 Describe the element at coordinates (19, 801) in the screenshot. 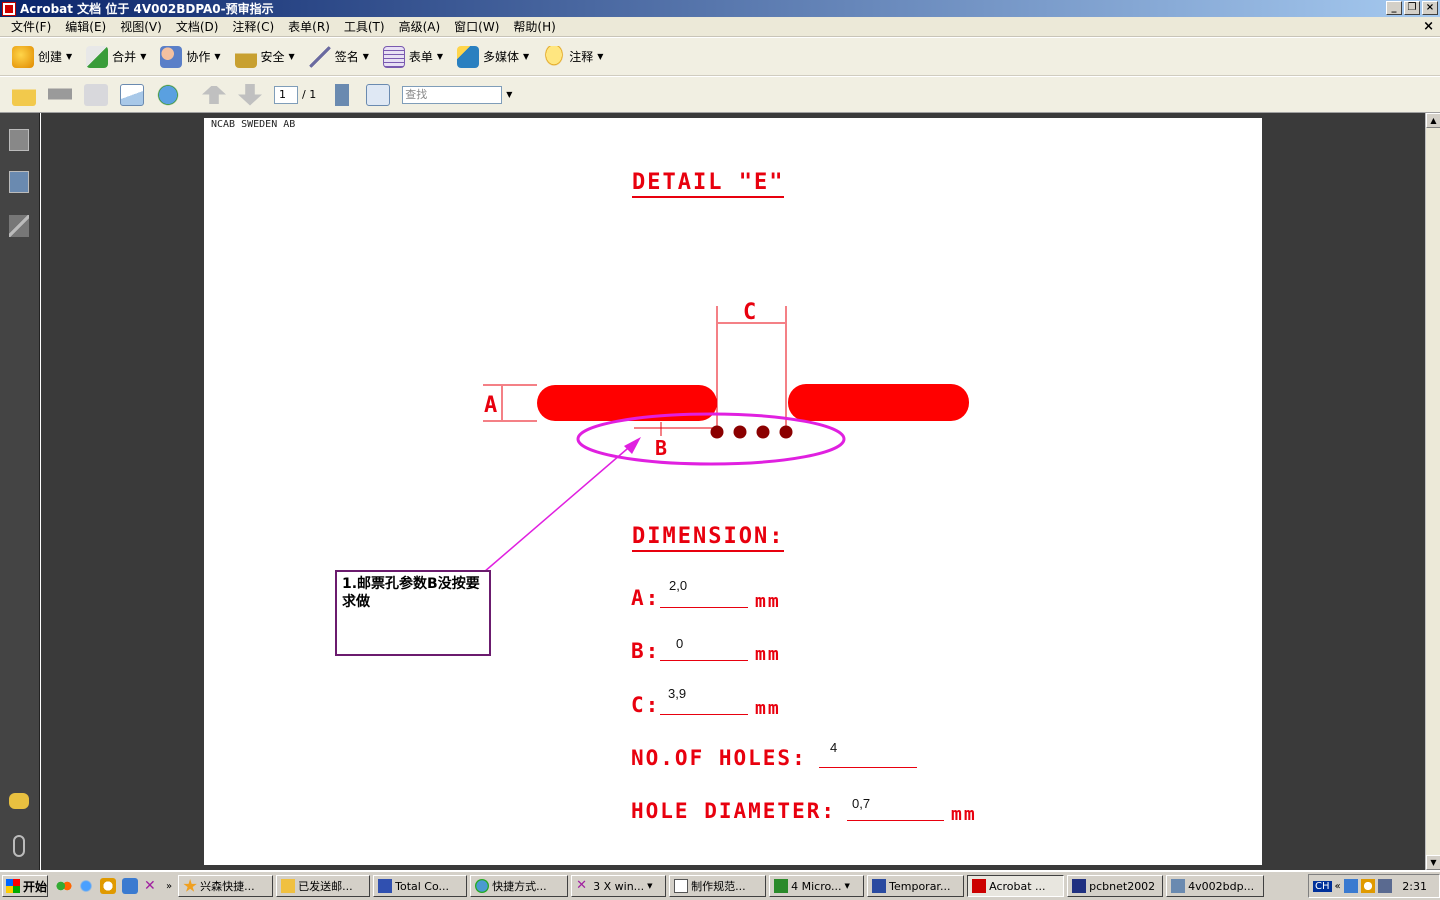

I see `comments-icon` at that location.